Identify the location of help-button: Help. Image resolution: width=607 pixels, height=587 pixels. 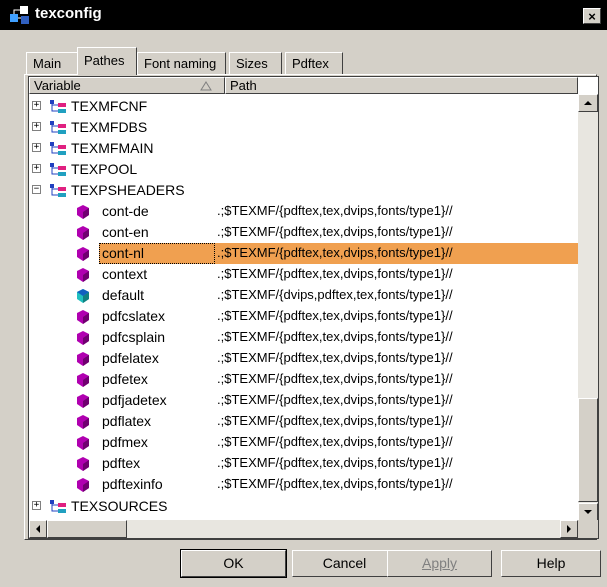
(551, 563).